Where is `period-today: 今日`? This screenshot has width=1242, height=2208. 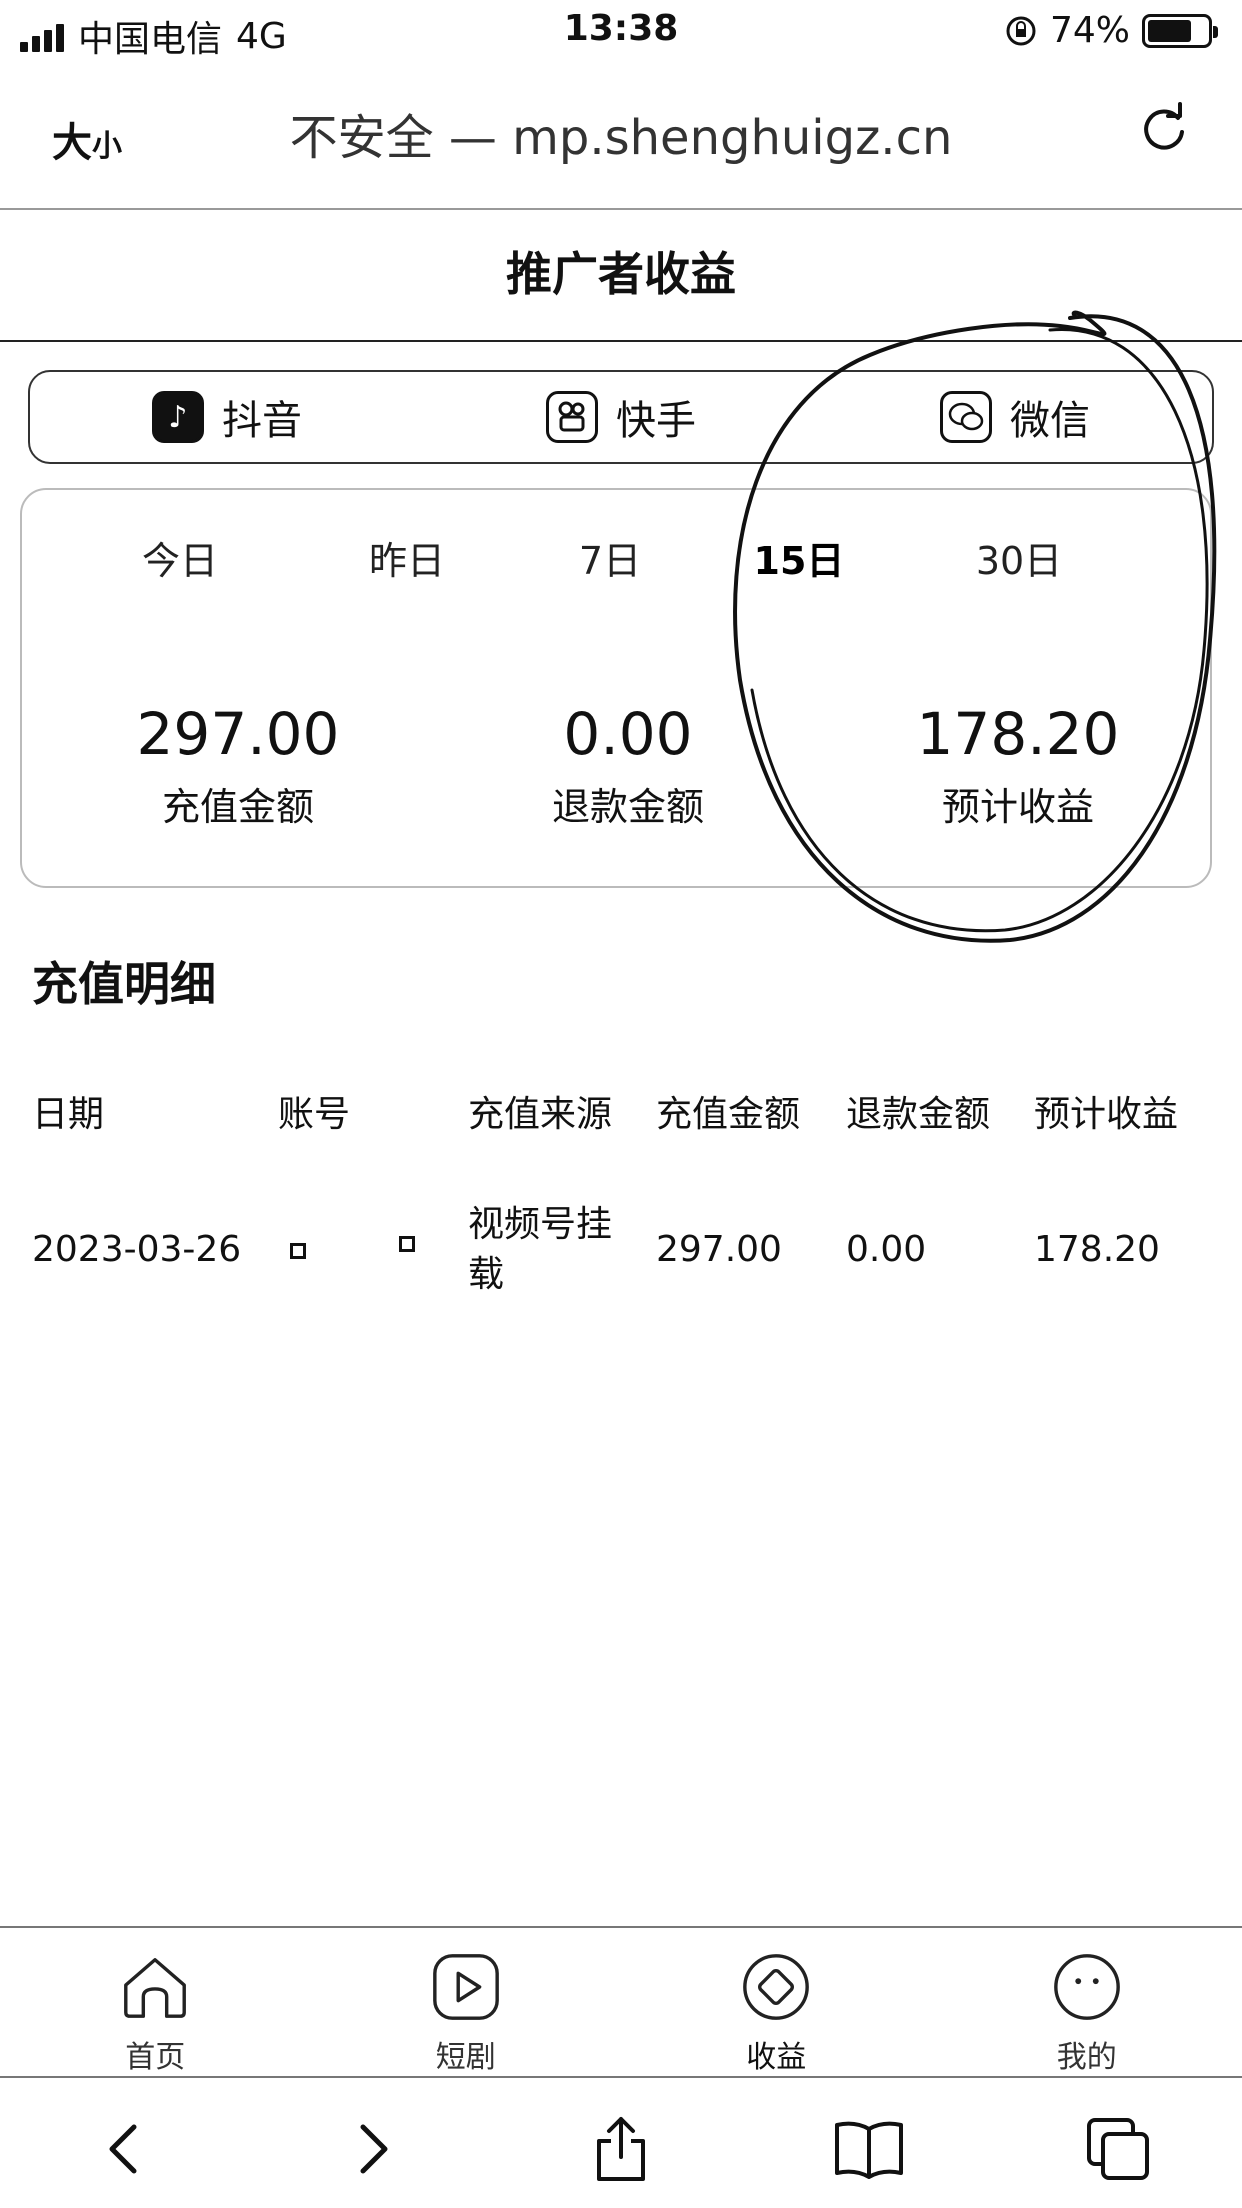 period-today: 今日 is located at coordinates (180, 557).